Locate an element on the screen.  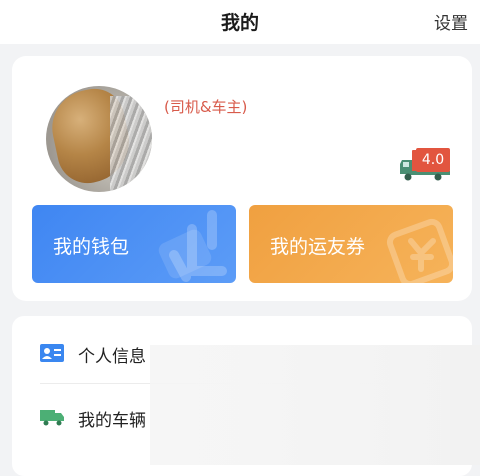
id-card-icon is located at coordinates (52, 353).